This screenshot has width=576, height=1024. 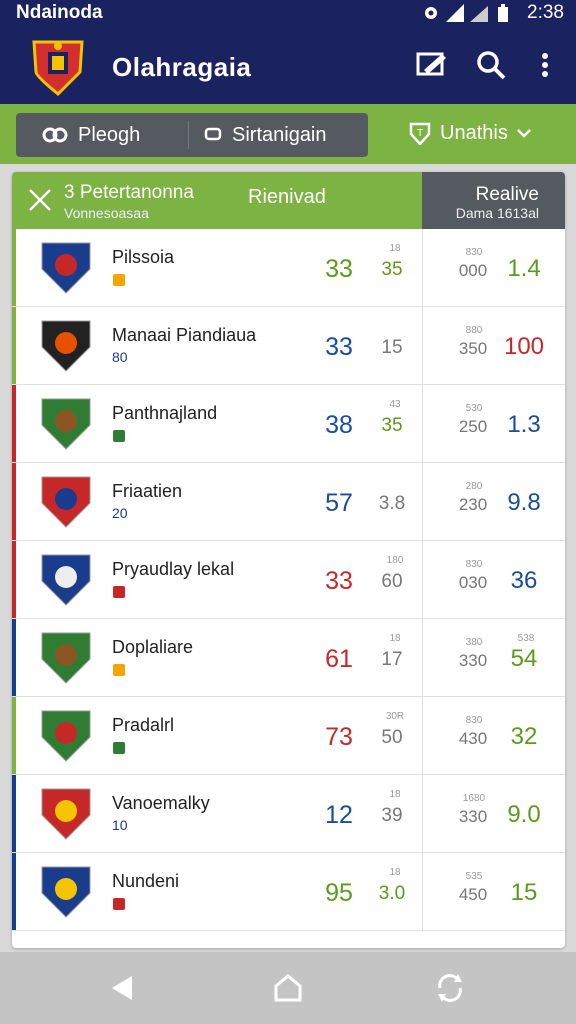 What do you see at coordinates (173, 569) in the screenshot?
I see `team-name: Pryaudlay lekal` at bounding box center [173, 569].